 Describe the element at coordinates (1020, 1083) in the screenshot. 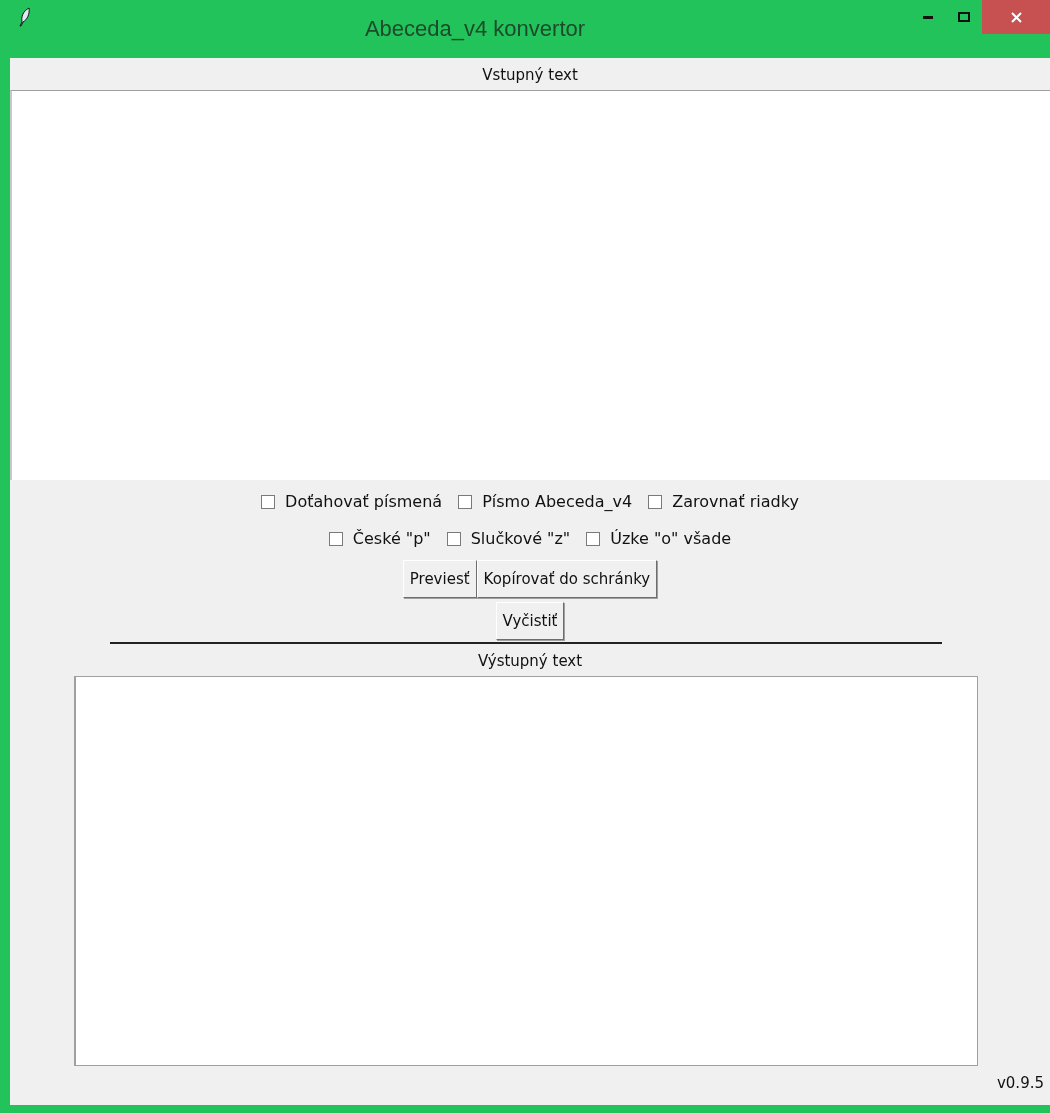

I see `version-label: v0.9.5` at that location.